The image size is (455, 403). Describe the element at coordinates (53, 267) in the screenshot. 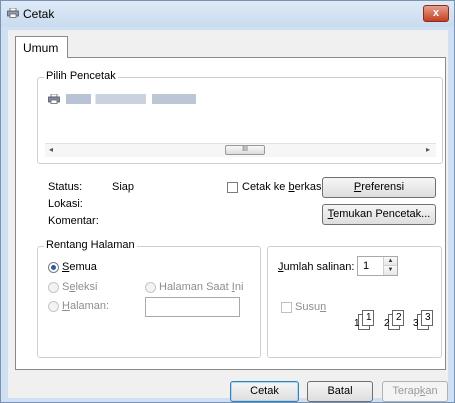

I see `all-pages-radio` at that location.